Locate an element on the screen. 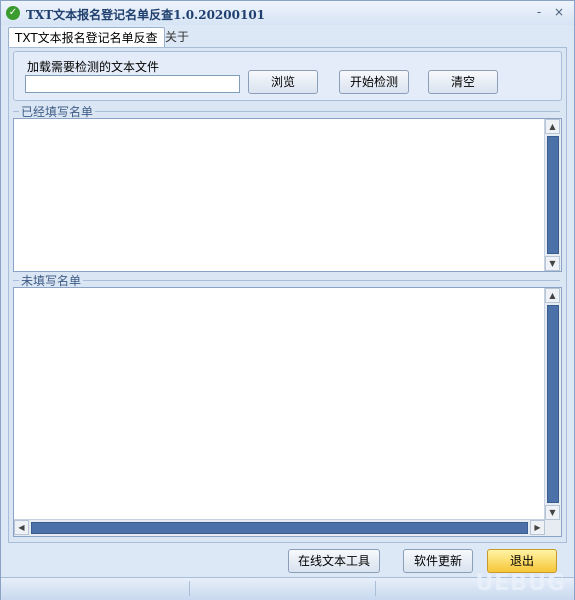 The image size is (575, 600). file-path-input is located at coordinates (132, 84).